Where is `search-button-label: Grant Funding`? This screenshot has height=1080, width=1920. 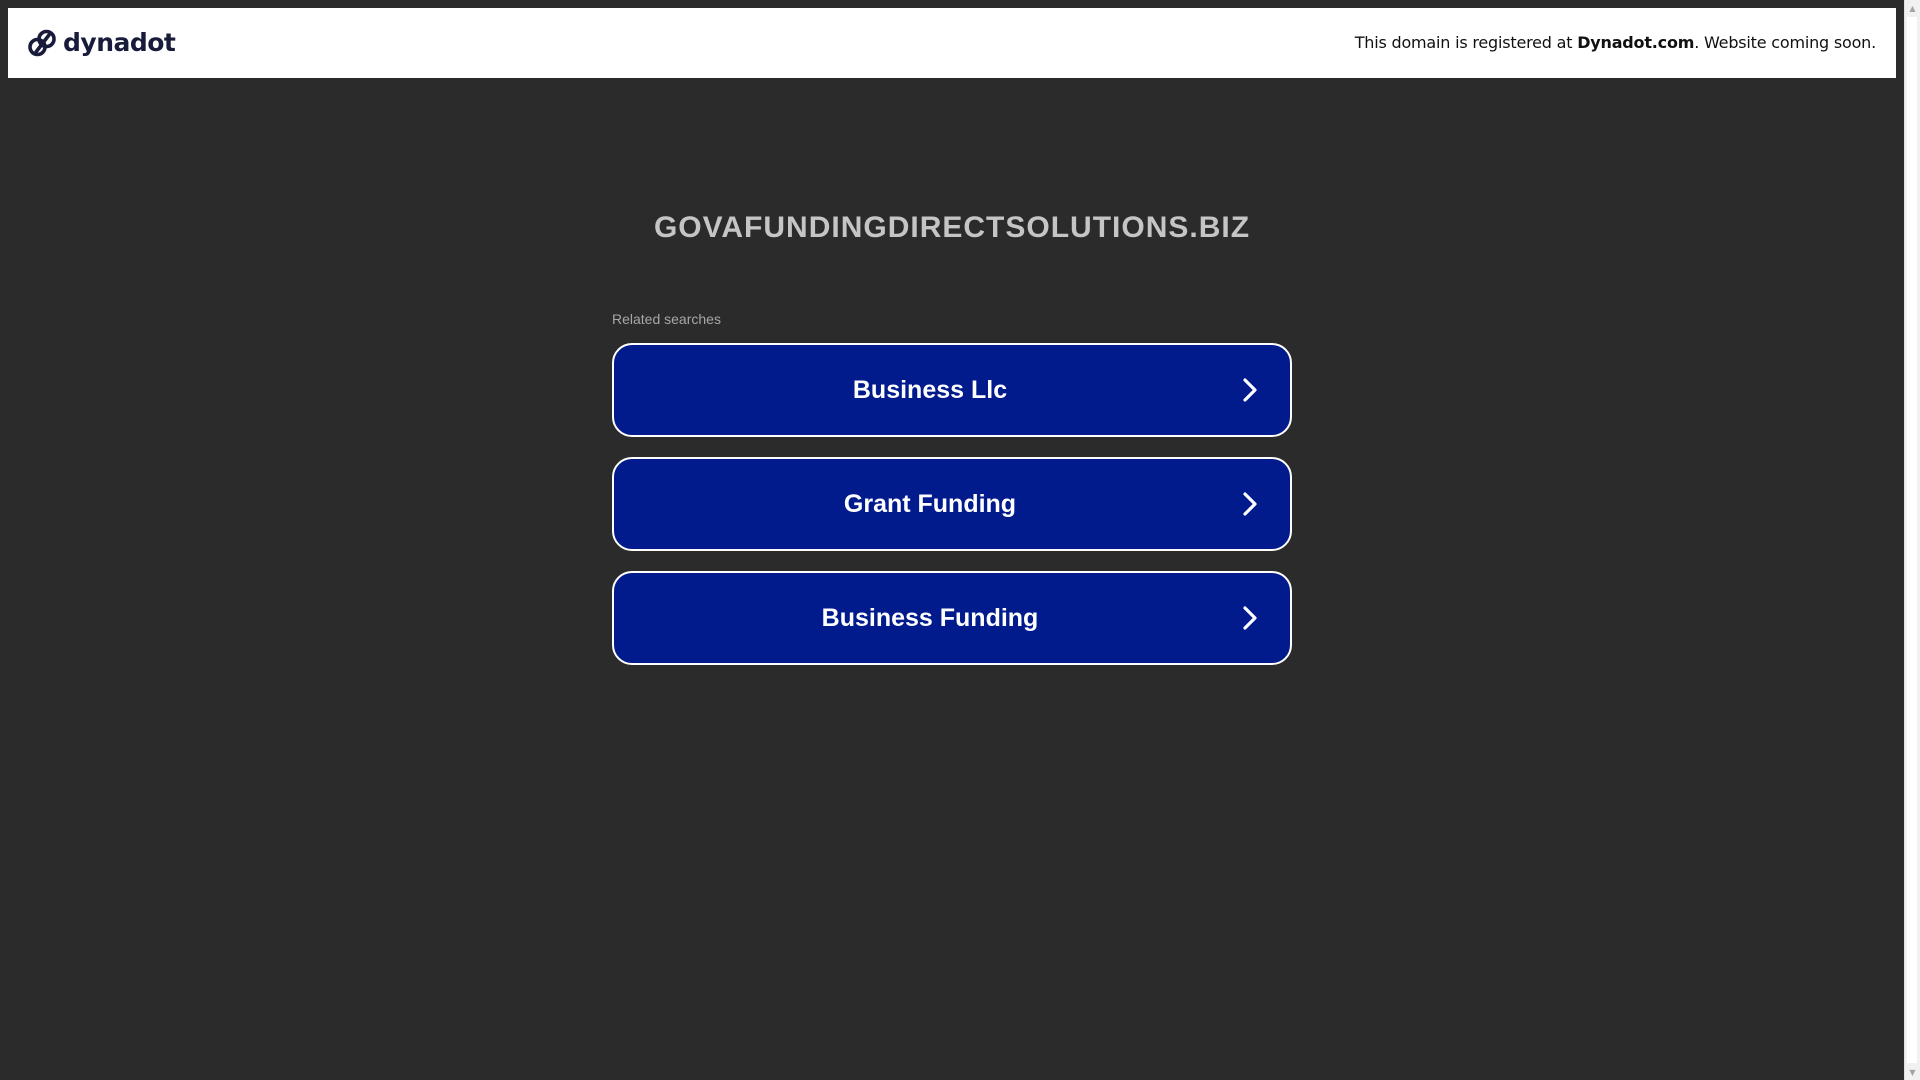
search-button-label: Grant Funding is located at coordinates (930, 504).